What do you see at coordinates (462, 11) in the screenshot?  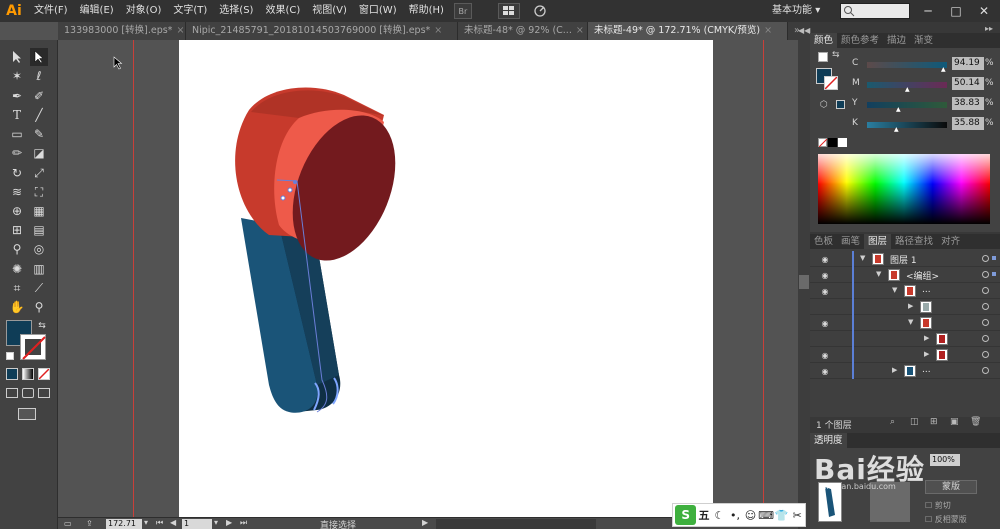 I see `bridge-button: Br` at bounding box center [462, 11].